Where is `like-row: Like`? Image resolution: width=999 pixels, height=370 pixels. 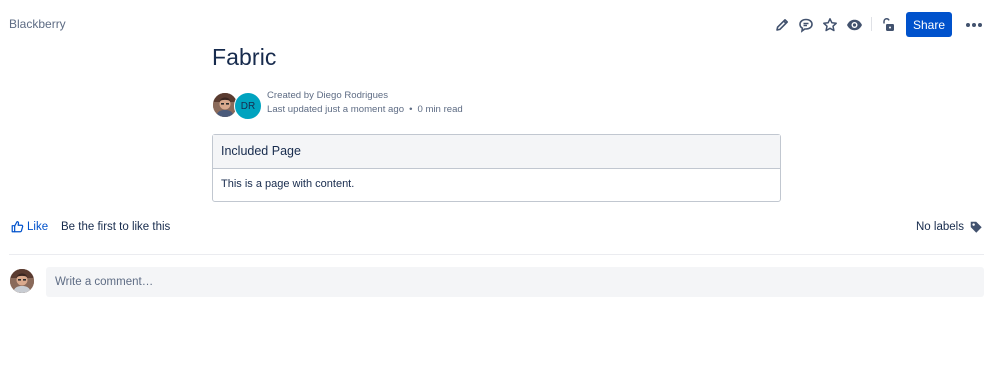
like-row: Like is located at coordinates (29, 226).